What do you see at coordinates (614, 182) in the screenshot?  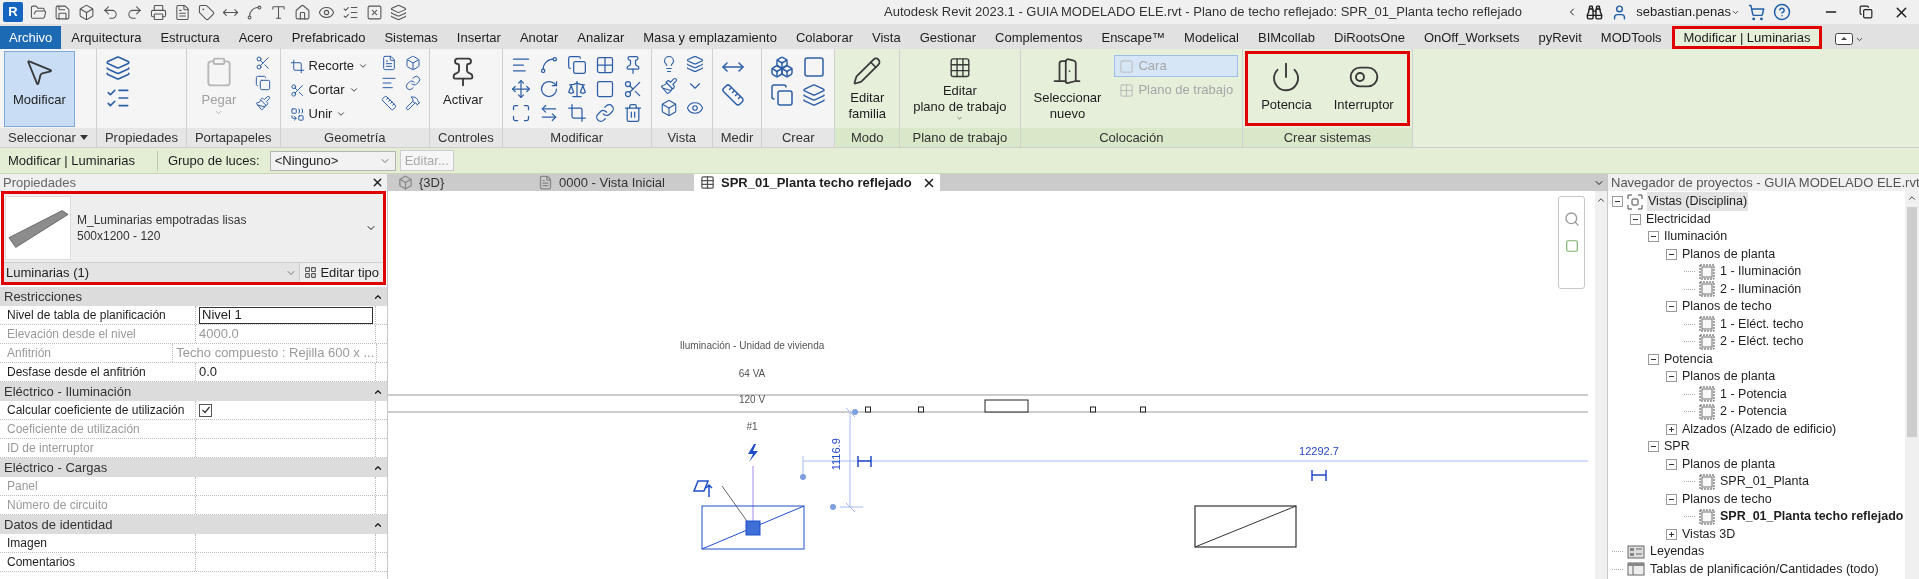 I see `view-tab: 0000 - Vista Inicial` at bounding box center [614, 182].